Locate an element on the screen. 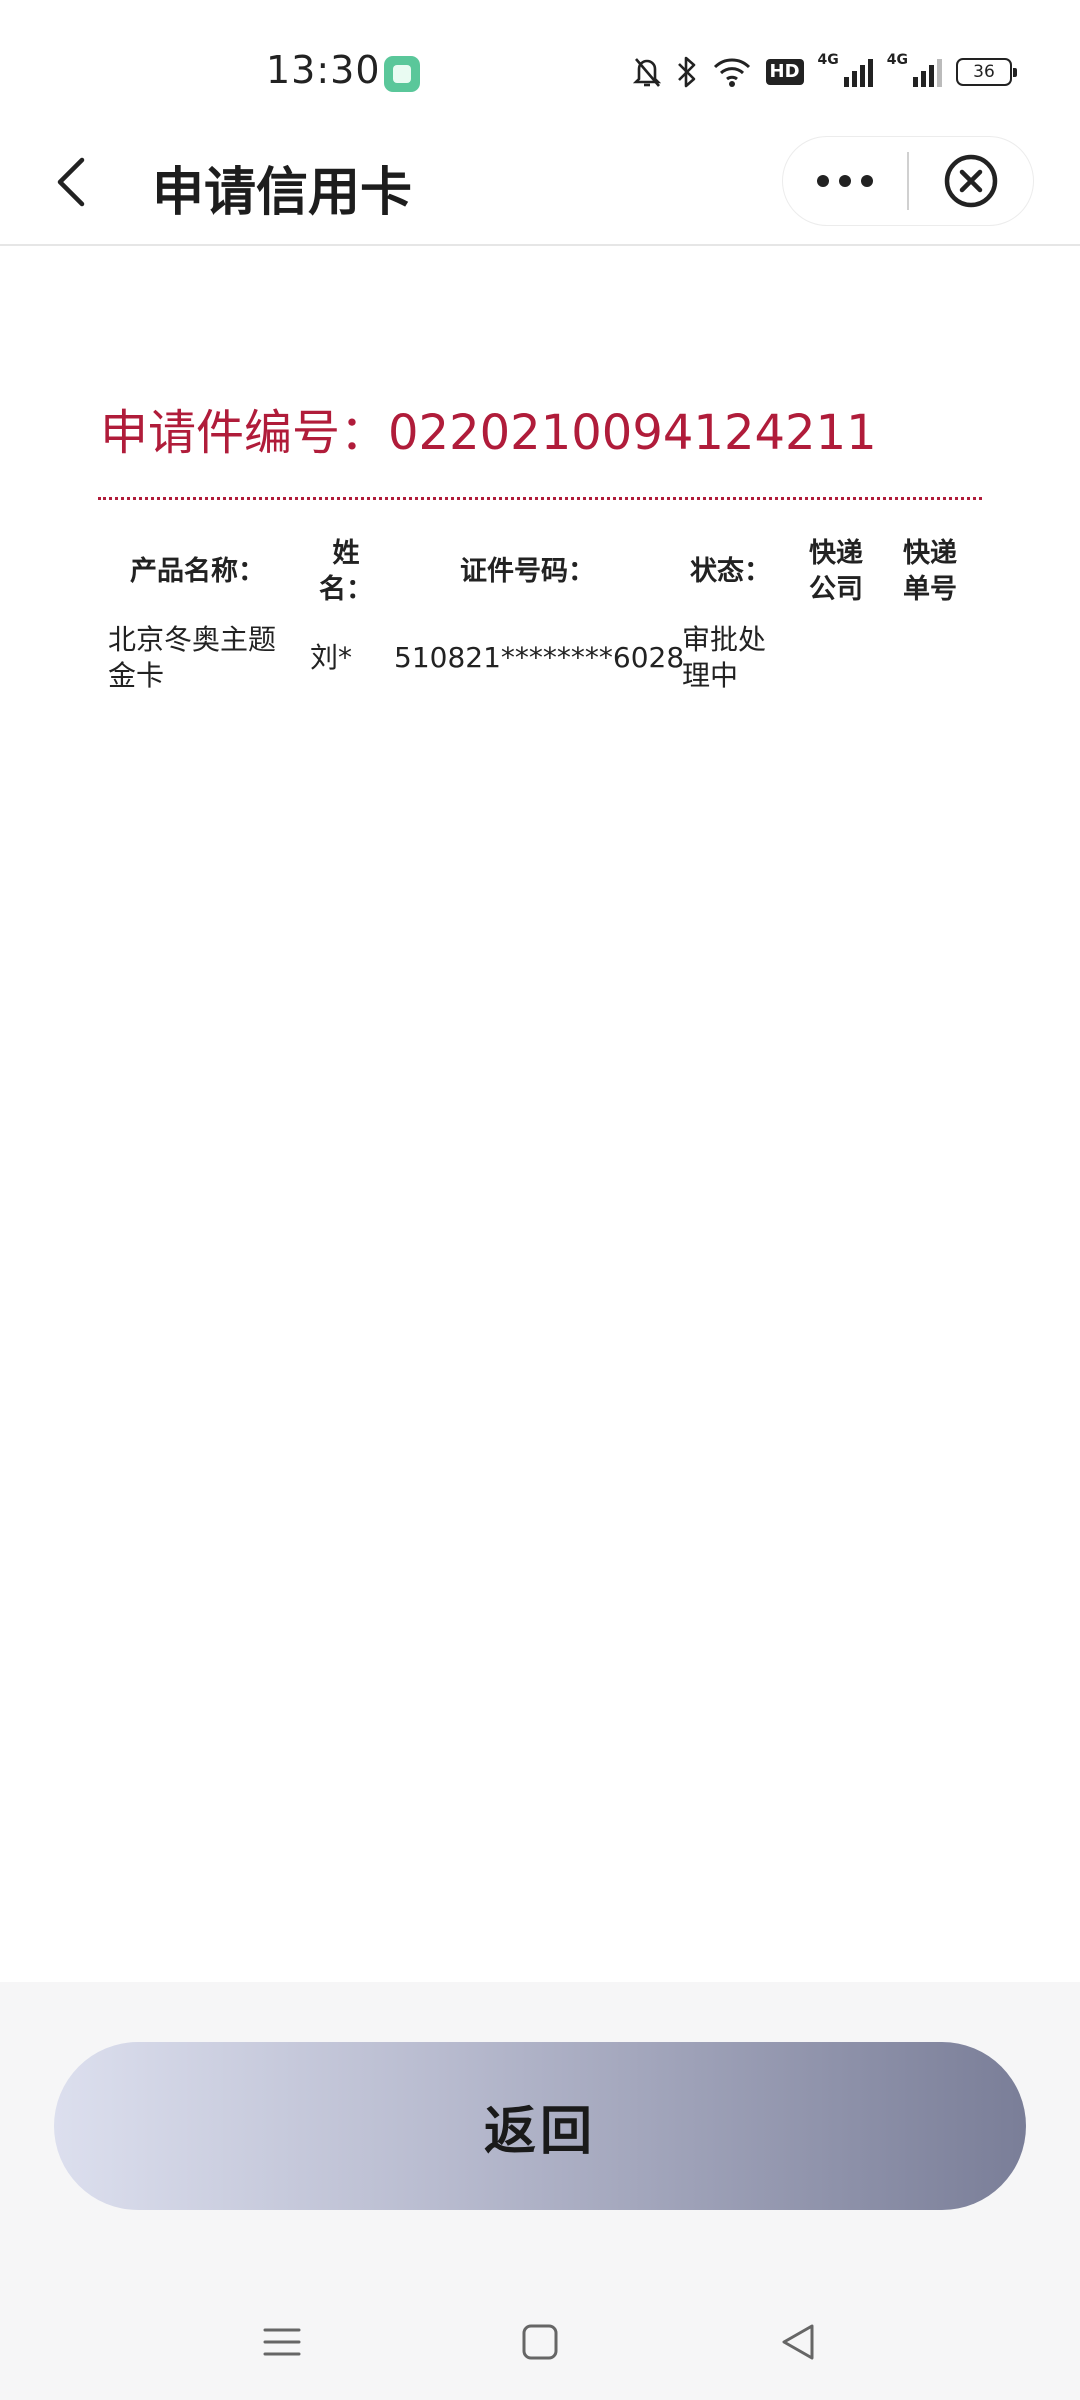 The image size is (1080, 2400). return-button-label: 返回 is located at coordinates (539, 2131).